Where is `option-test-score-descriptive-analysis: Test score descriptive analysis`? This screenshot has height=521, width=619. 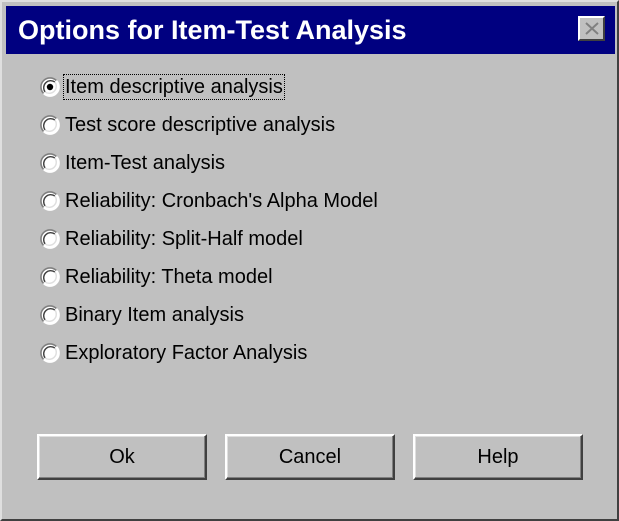 option-test-score-descriptive-analysis: Test score descriptive analysis is located at coordinates (210, 124).